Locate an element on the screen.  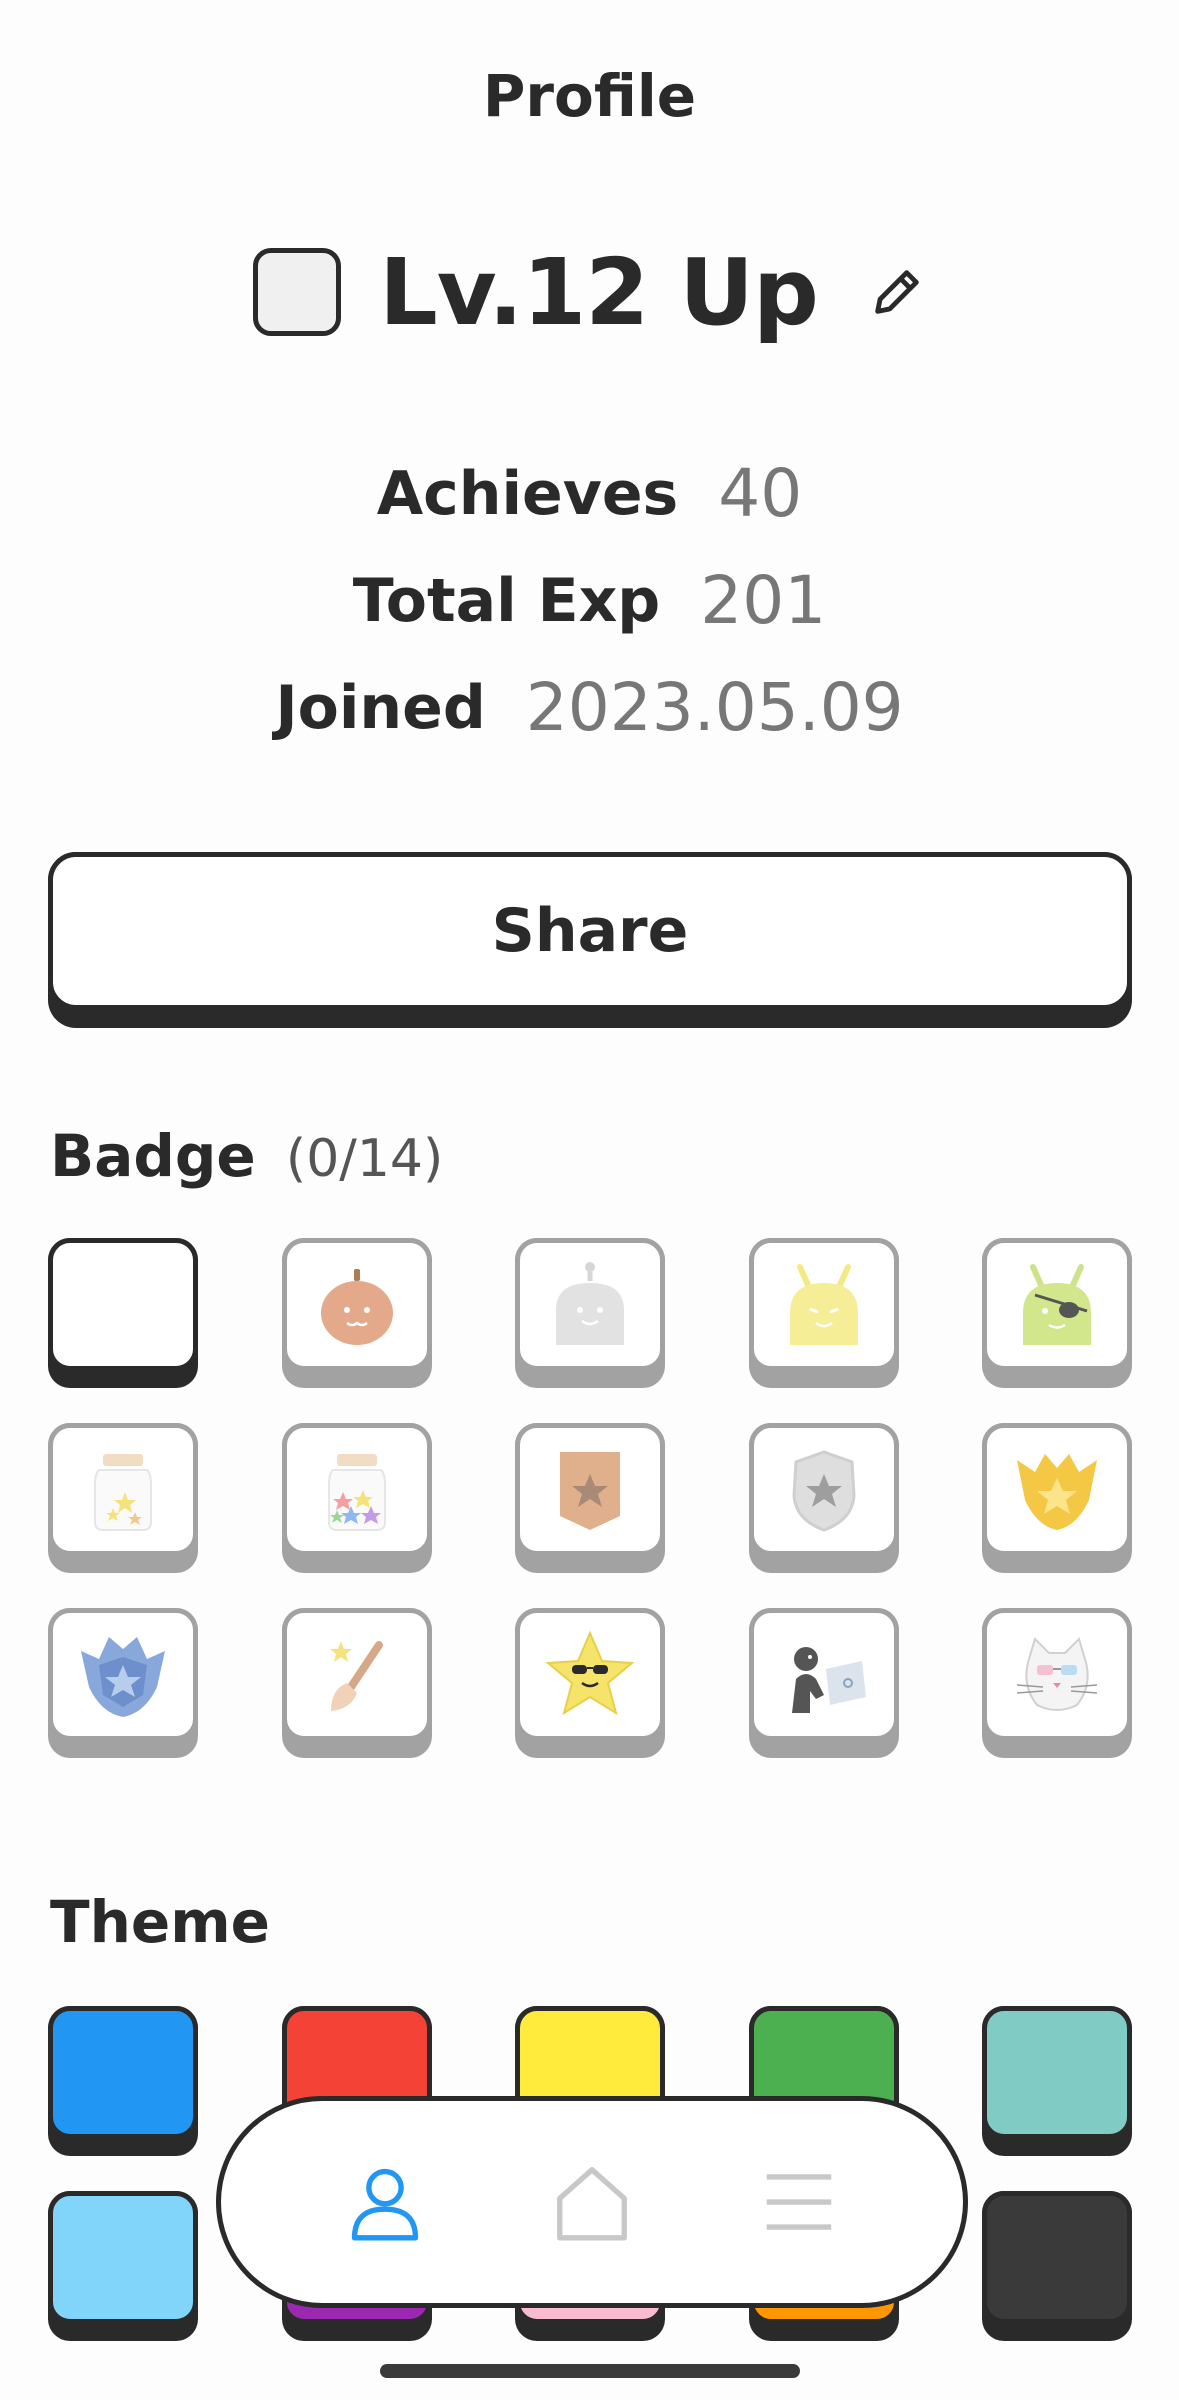
cool-cat-icon is located at coordinates (1057, 1673).